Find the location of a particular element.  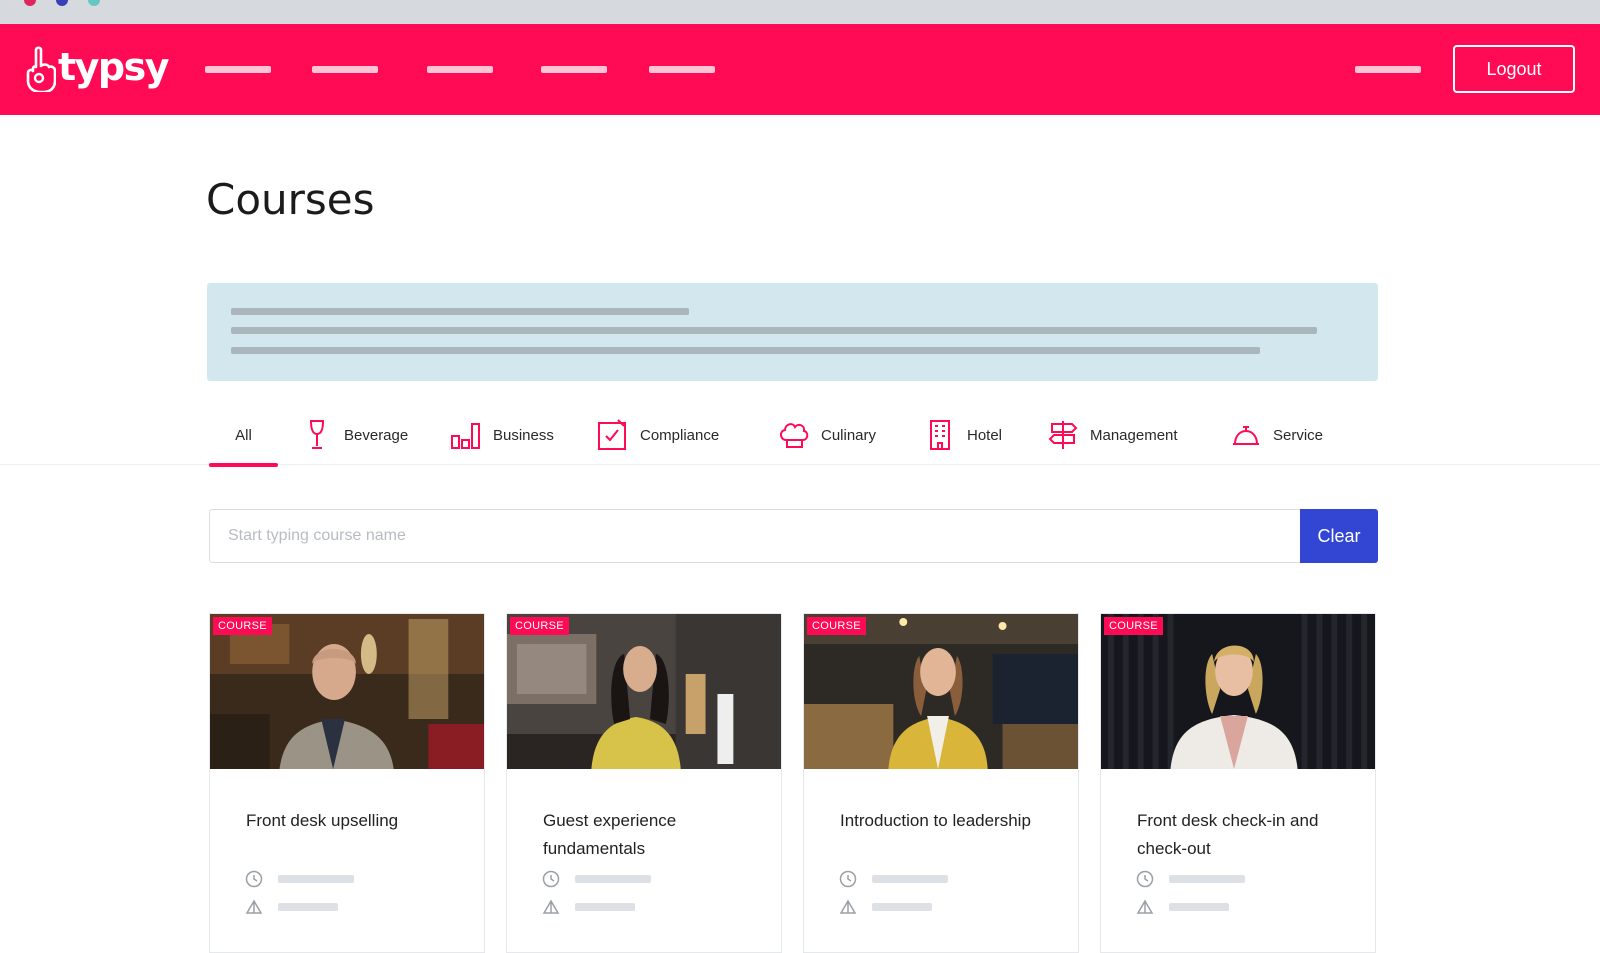

tab-culinary: Culinary is located at coordinates (826, 435).